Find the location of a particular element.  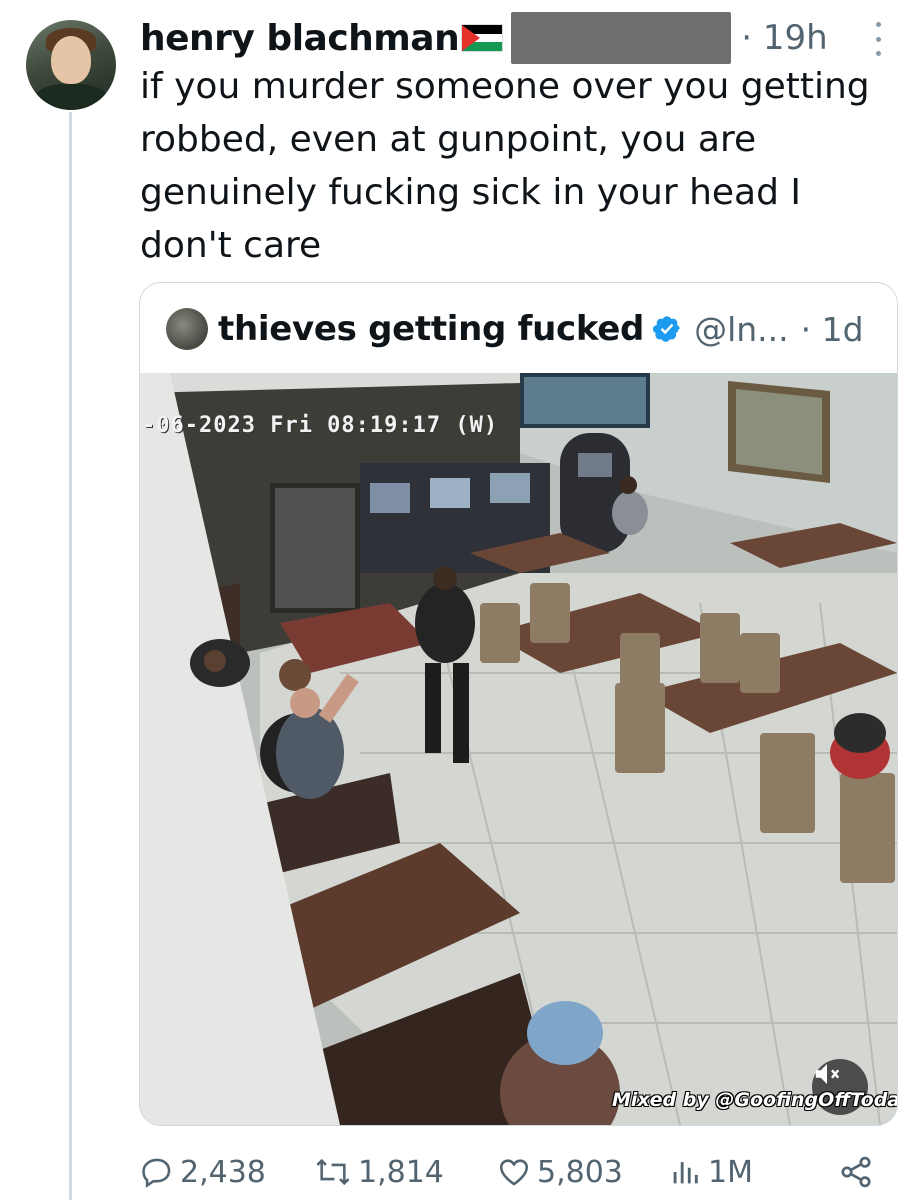

repost-button: 1,814 is located at coordinates (379, 1172).